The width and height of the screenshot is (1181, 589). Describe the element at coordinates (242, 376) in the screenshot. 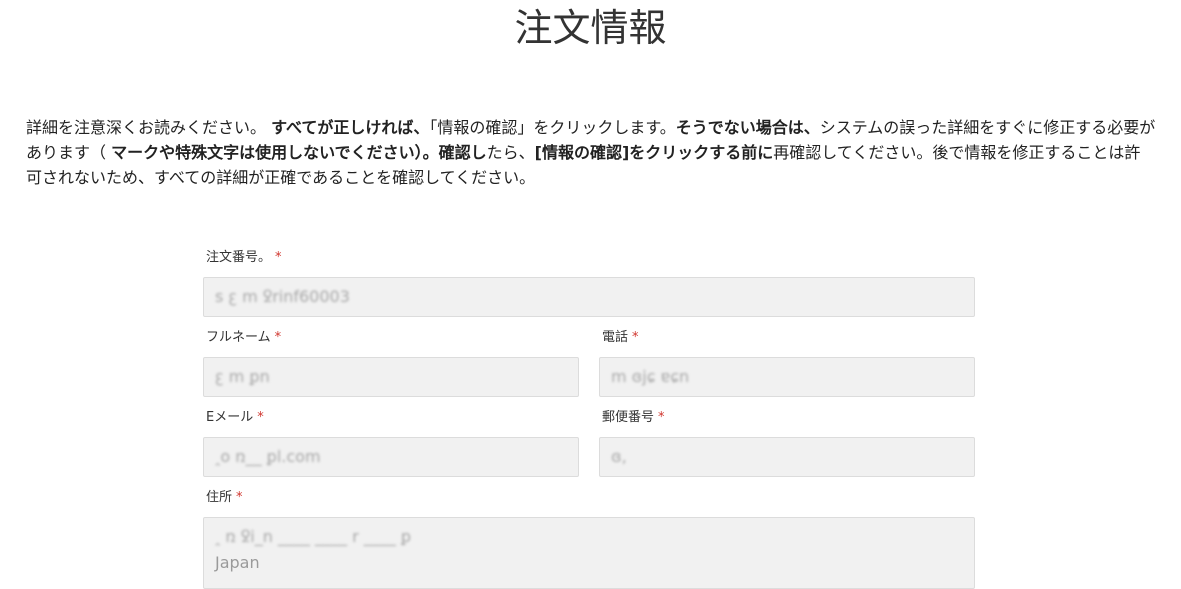

I see `full-name-value: ꜫ m ꝑn` at that location.